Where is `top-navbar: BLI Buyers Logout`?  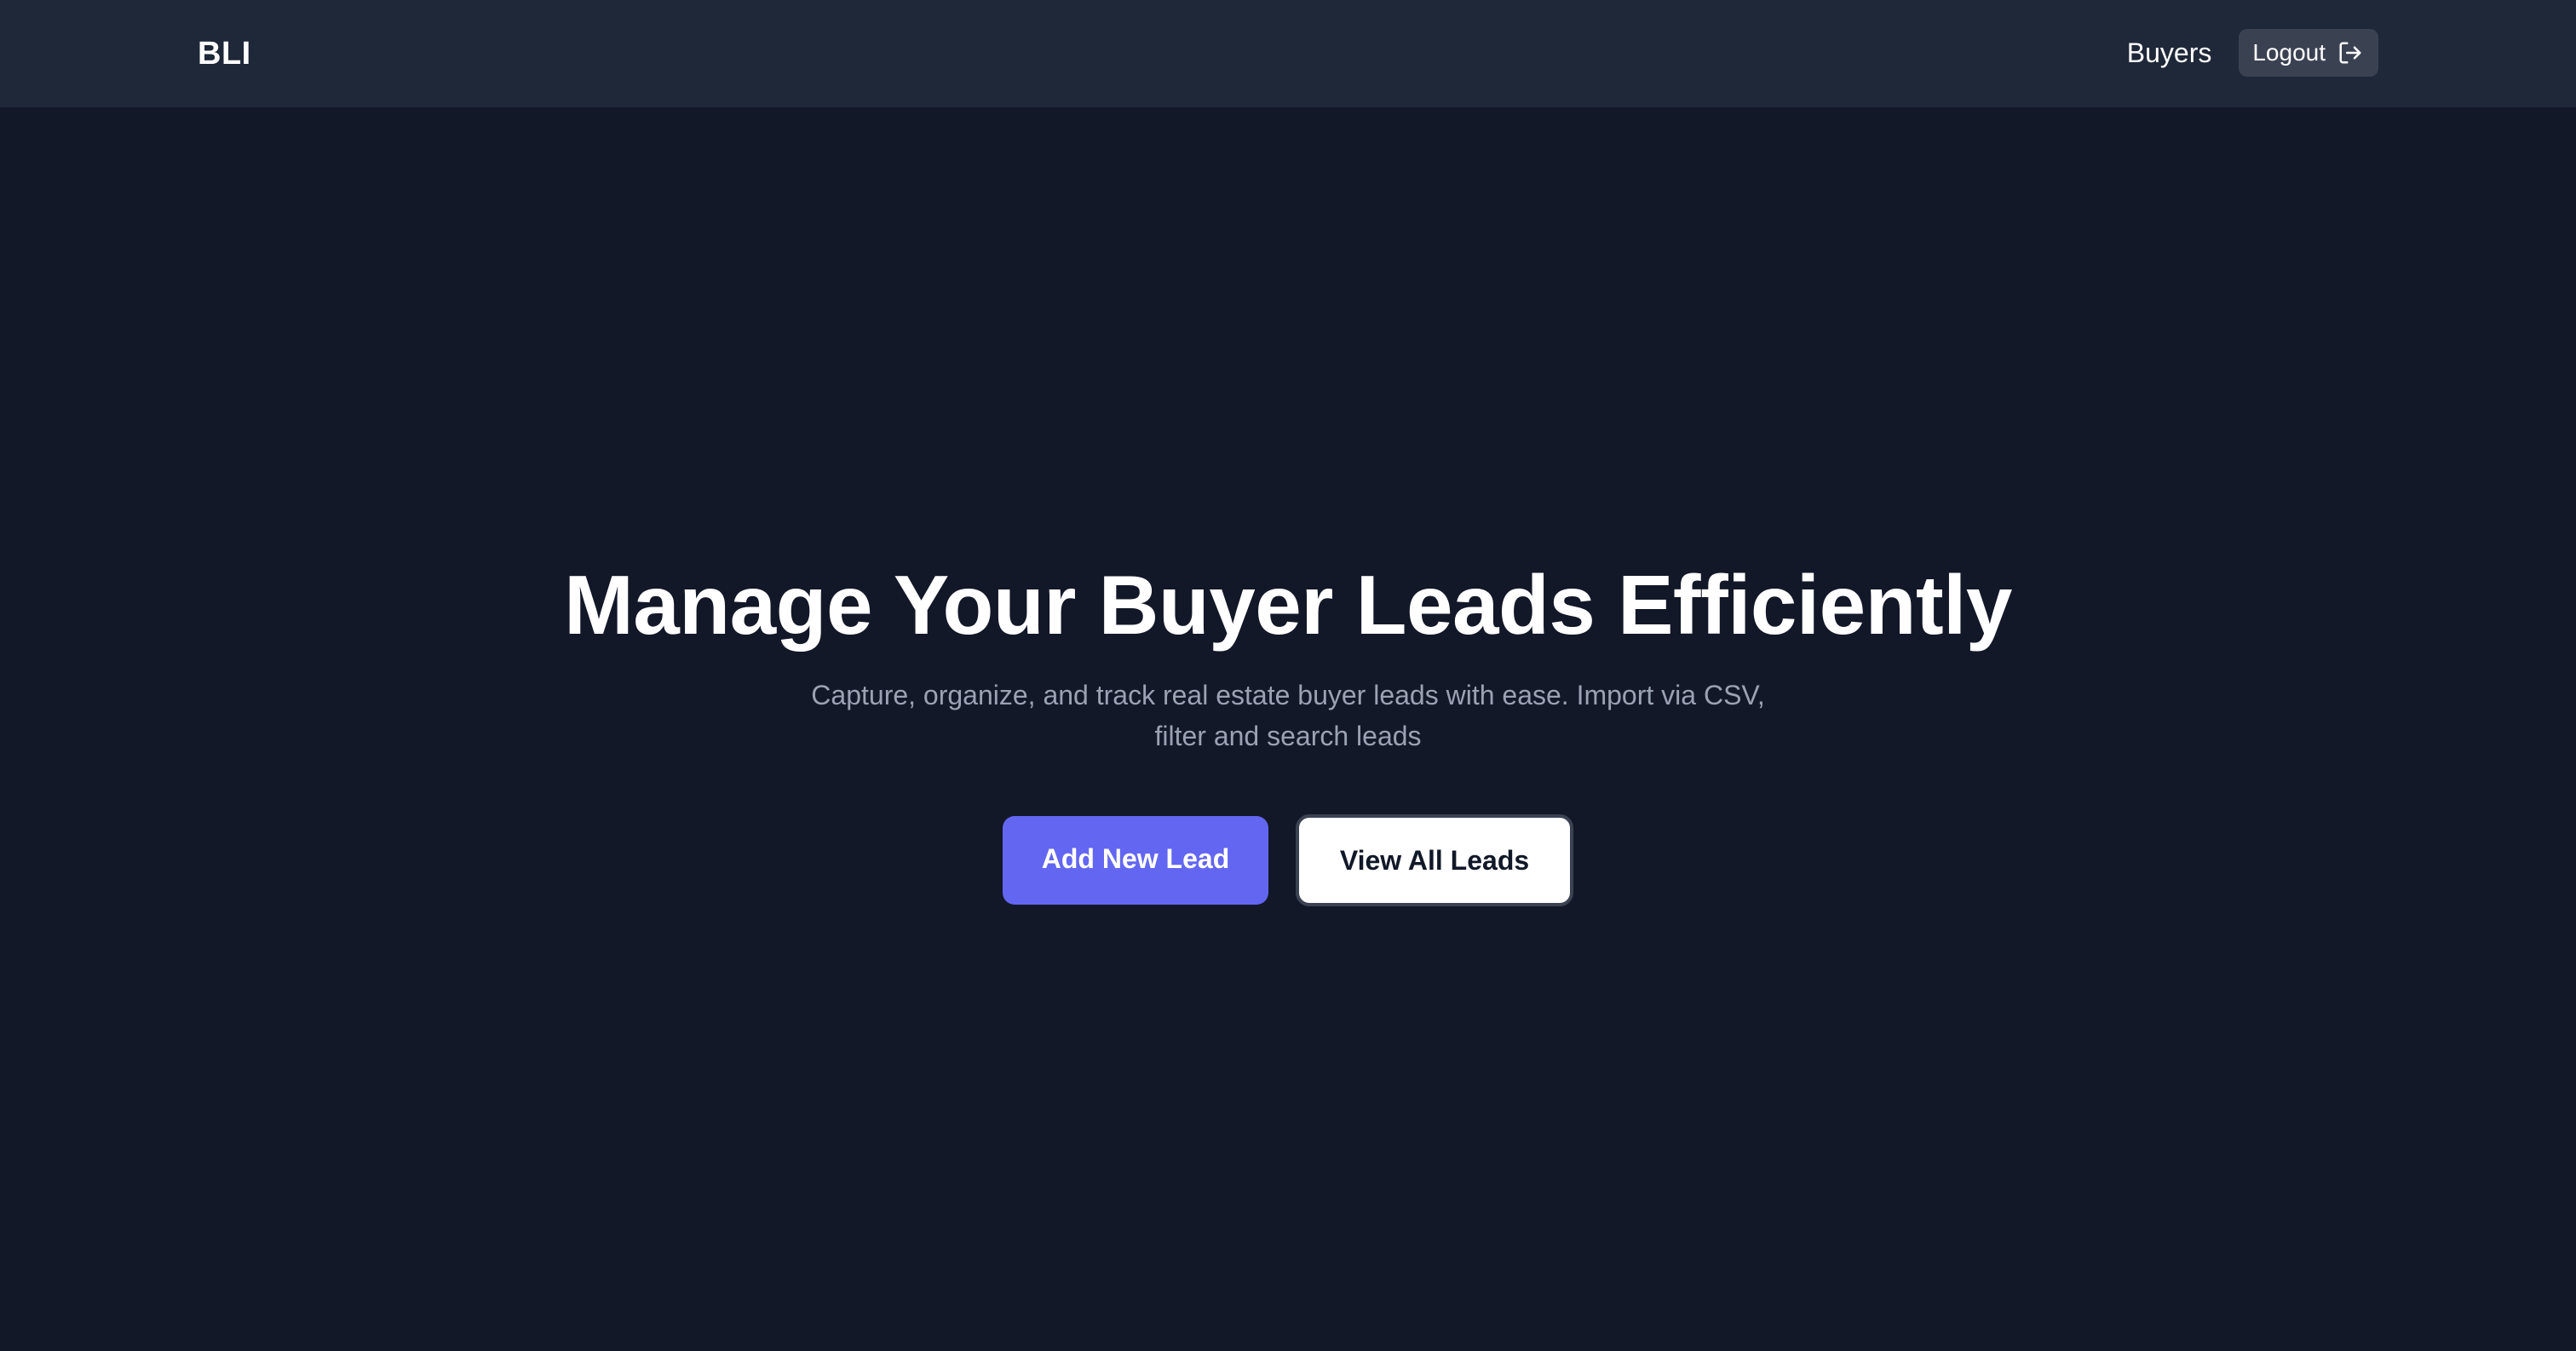
top-navbar: BLI Buyers Logout is located at coordinates (1288, 54).